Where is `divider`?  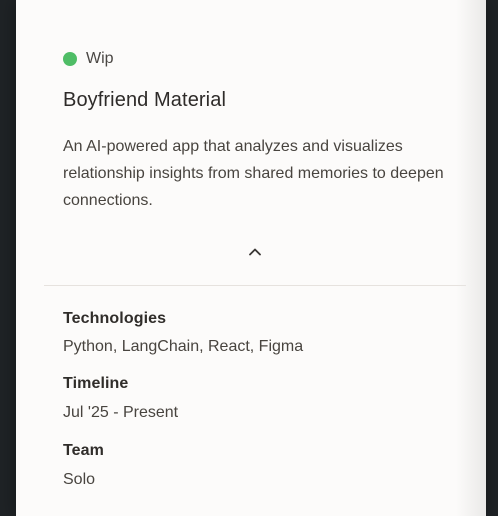 divider is located at coordinates (255, 285).